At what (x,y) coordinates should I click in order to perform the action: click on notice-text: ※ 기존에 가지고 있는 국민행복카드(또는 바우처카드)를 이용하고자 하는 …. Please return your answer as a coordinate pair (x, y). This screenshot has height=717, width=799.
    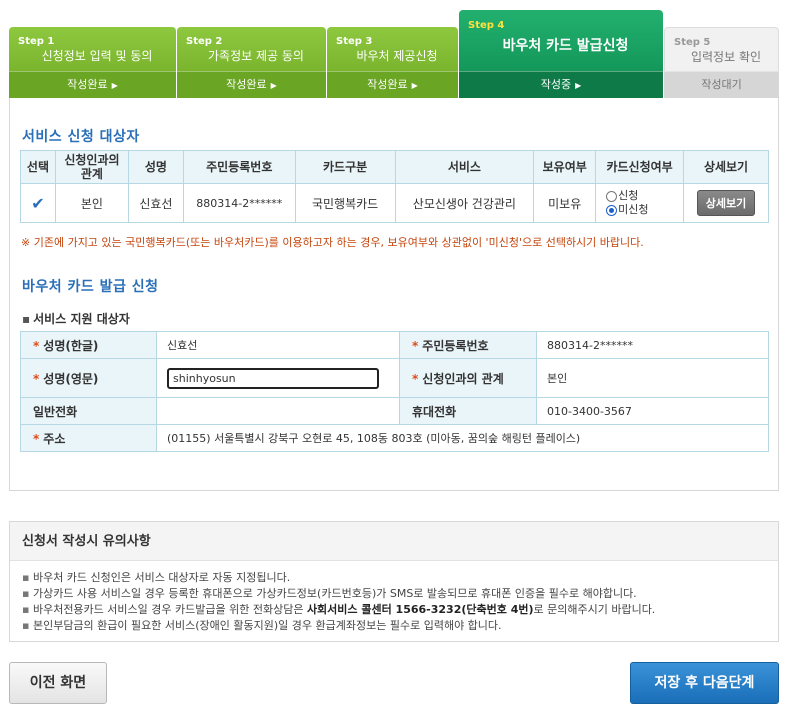
    Looking at the image, I should click on (332, 242).